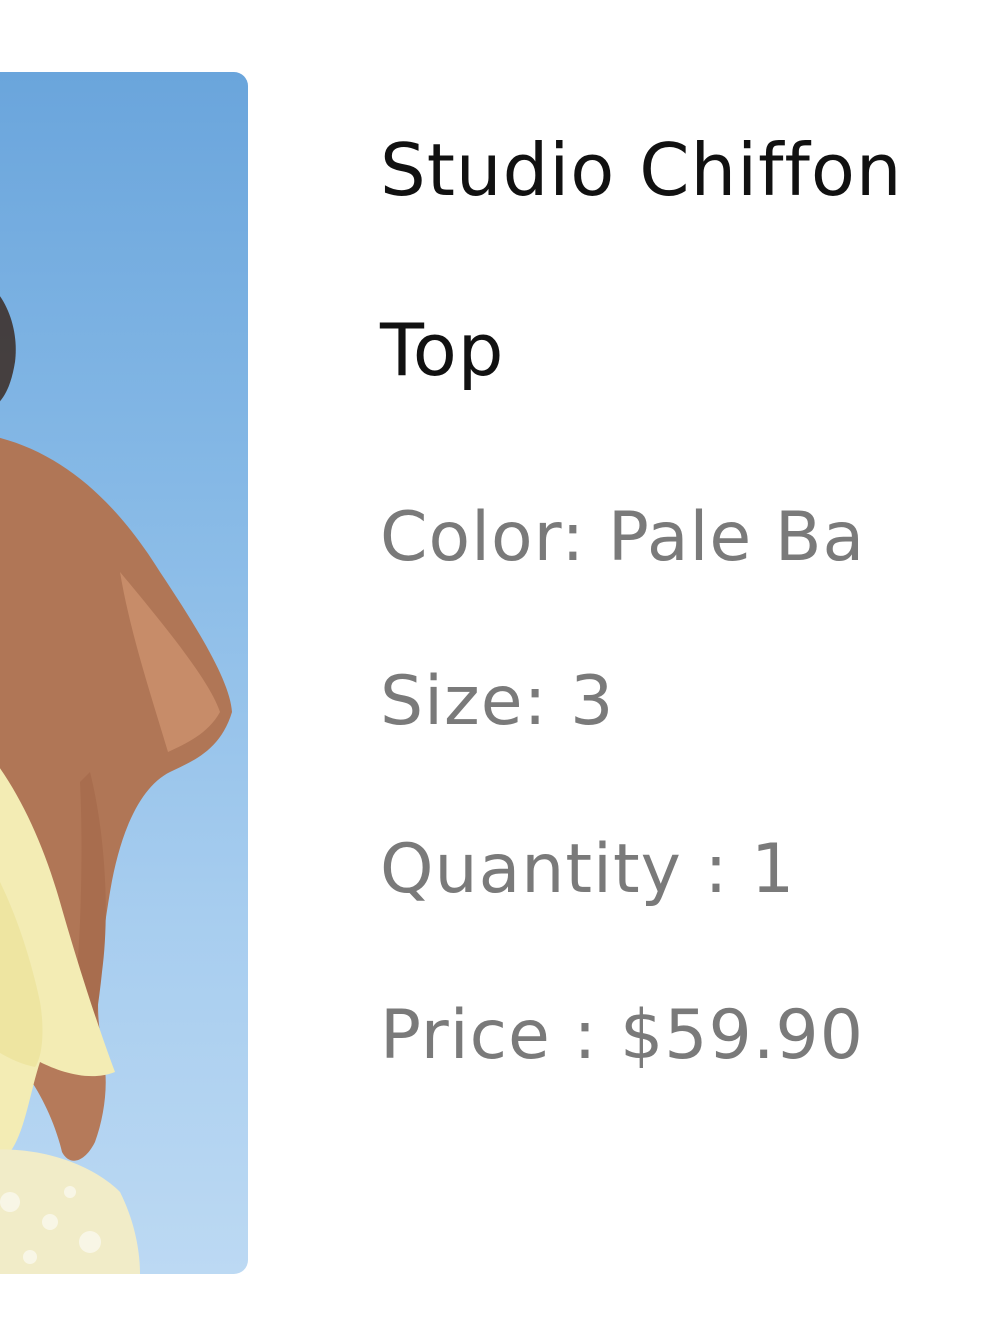 This screenshot has height=1333, width=998. I want to click on product-price: Price : $59.90, so click(622, 1035).